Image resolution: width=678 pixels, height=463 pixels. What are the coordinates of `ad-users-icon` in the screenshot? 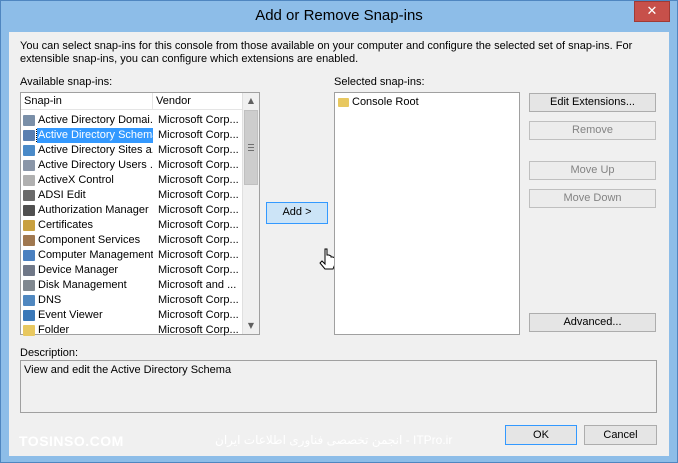 It's located at (29, 165).